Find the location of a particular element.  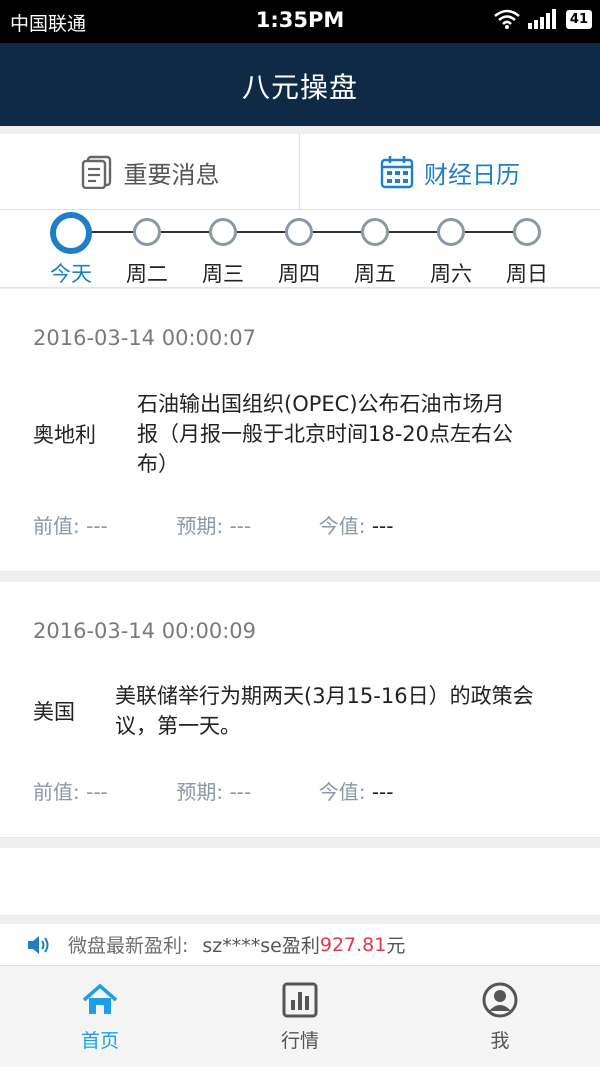

tabbar-market-label: 行情 is located at coordinates (299, 1041).